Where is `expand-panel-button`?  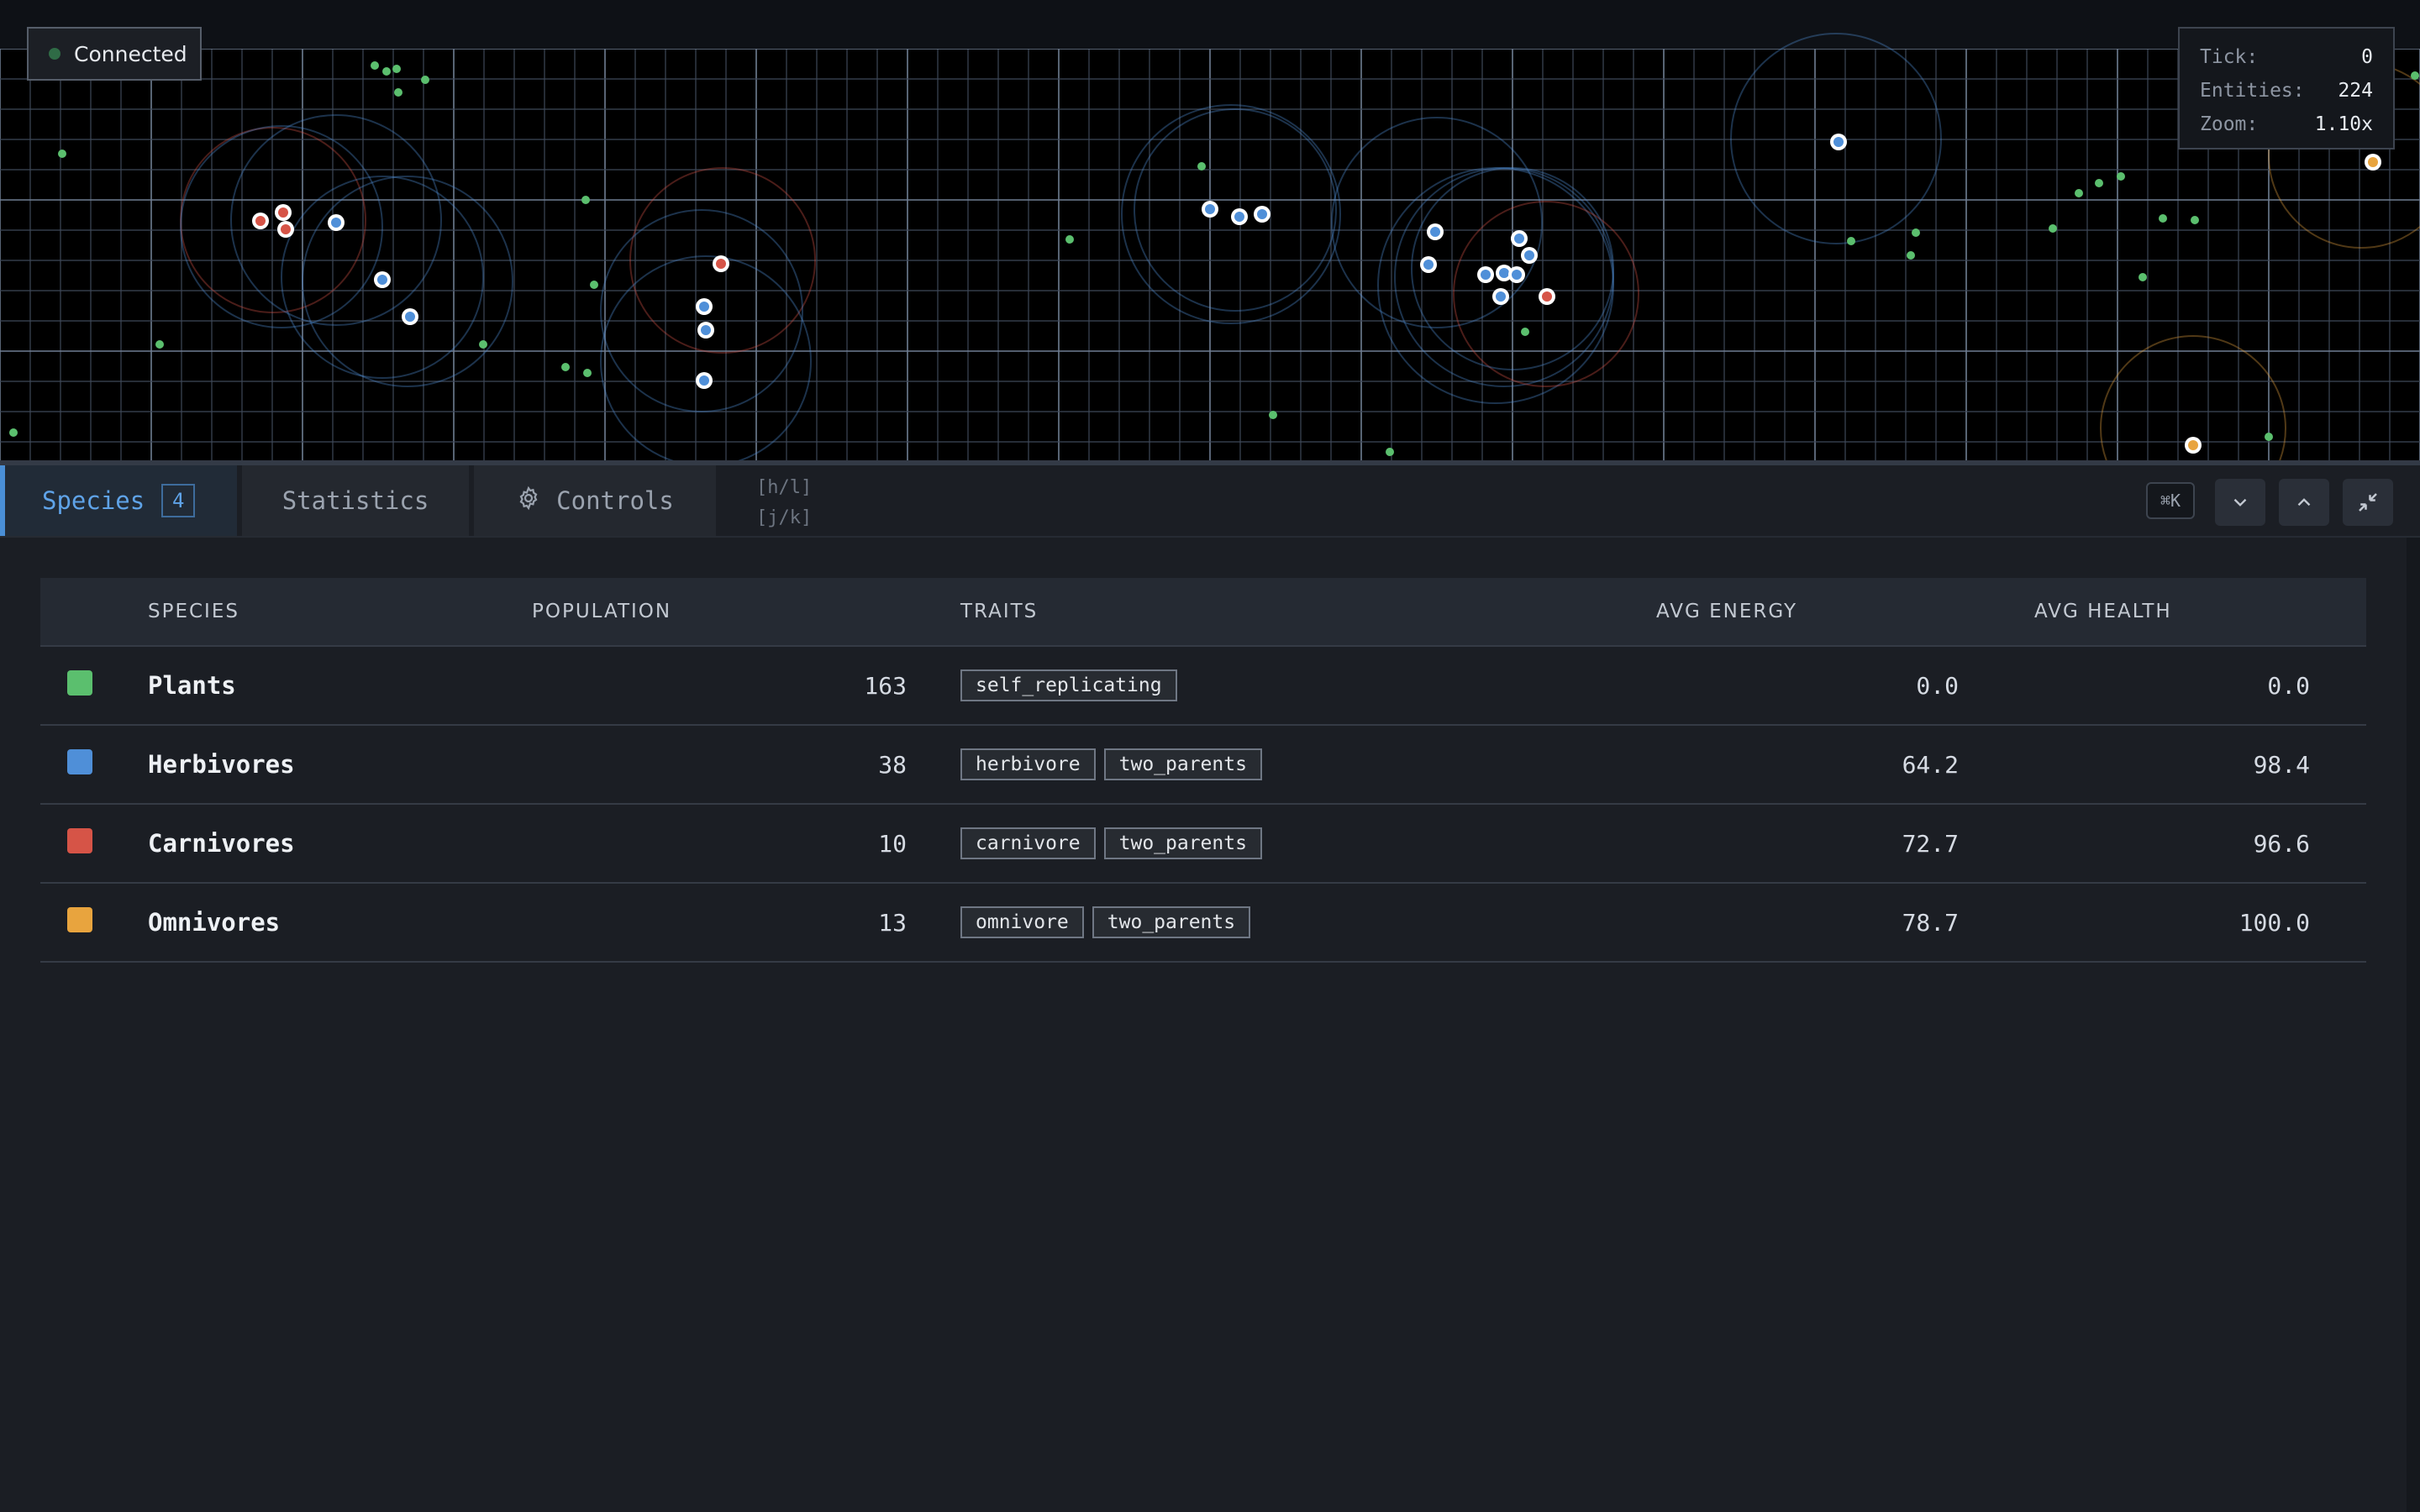
expand-panel-button is located at coordinates (2304, 502).